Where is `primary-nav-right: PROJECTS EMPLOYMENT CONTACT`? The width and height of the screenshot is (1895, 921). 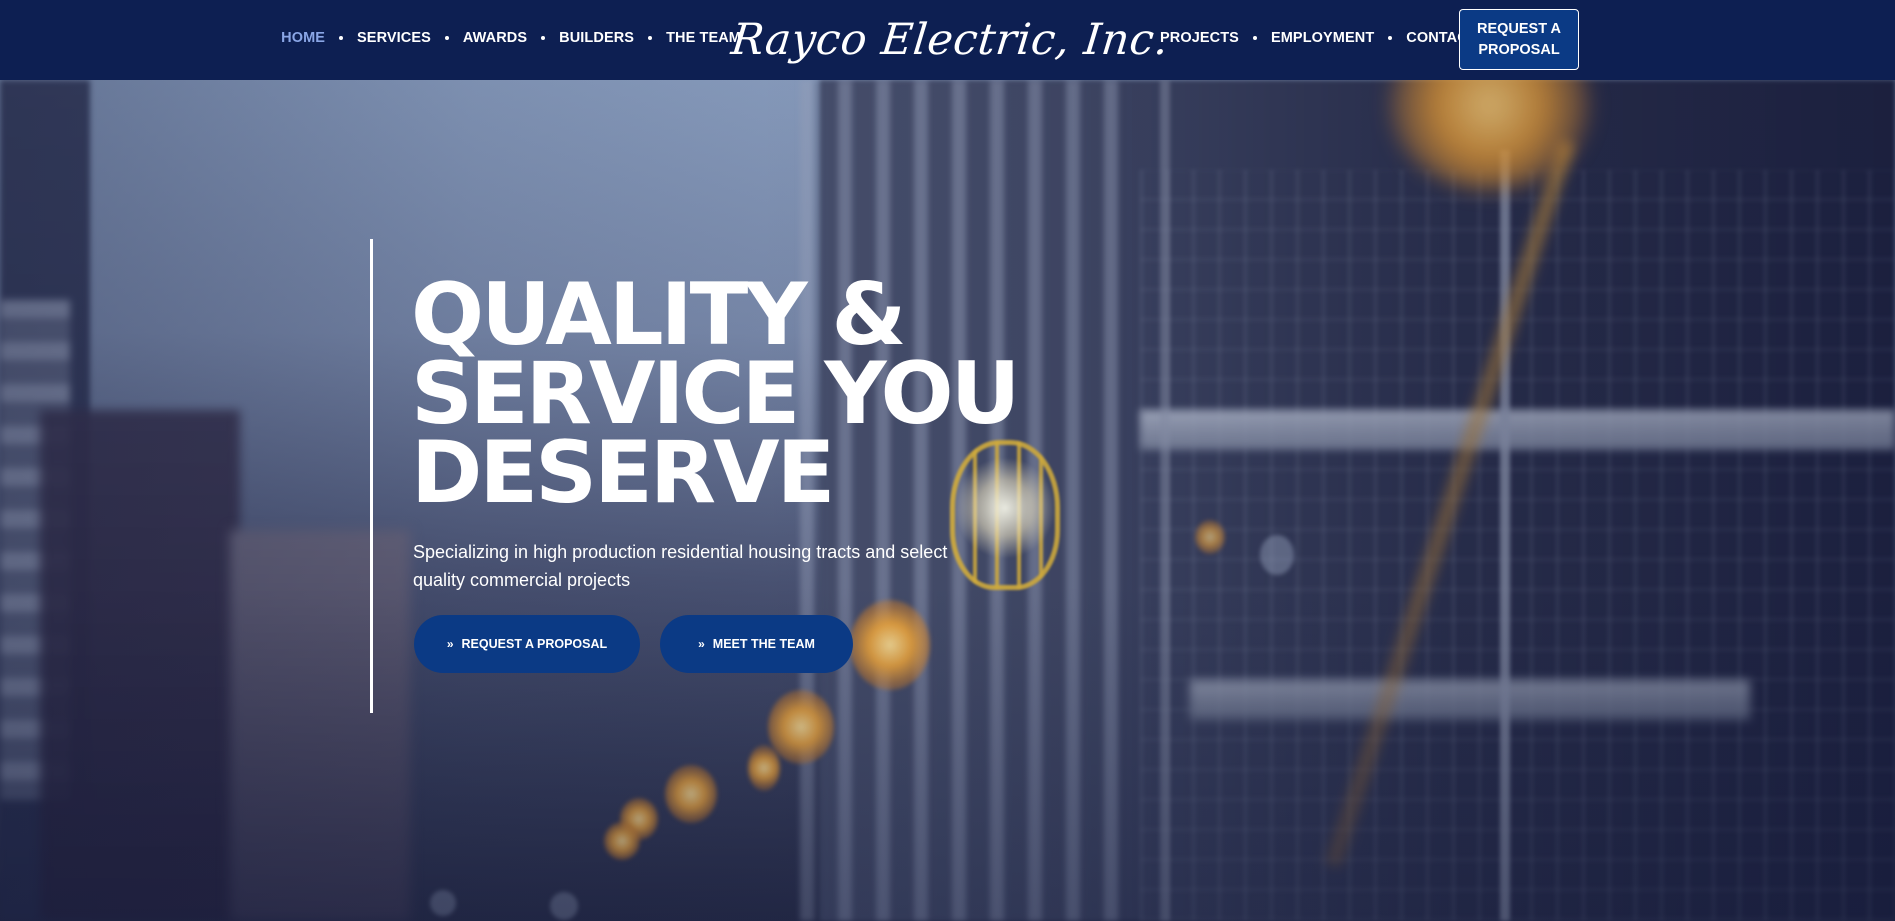
primary-nav-right: PROJECTS EMPLOYMENT CONTACT is located at coordinates (1318, 38).